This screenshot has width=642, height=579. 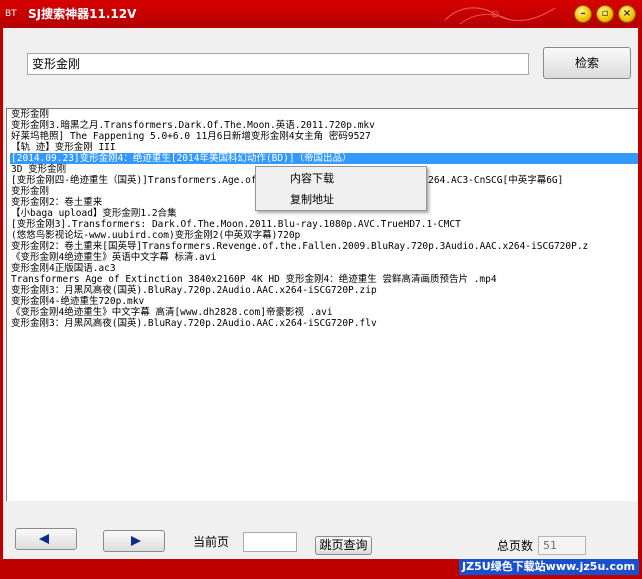 What do you see at coordinates (321, 14) in the screenshot?
I see `title-bar: BT SJ搜索神器11.12V – ▫ ×` at bounding box center [321, 14].